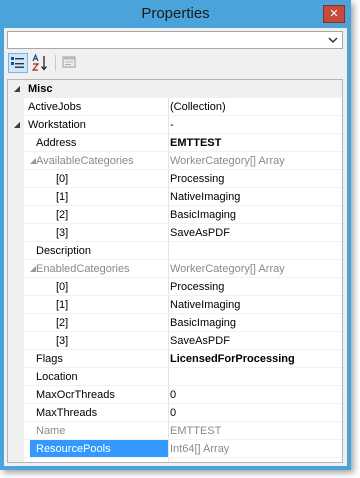  I want to click on property-value: Int64[] Array, so click(255, 449).